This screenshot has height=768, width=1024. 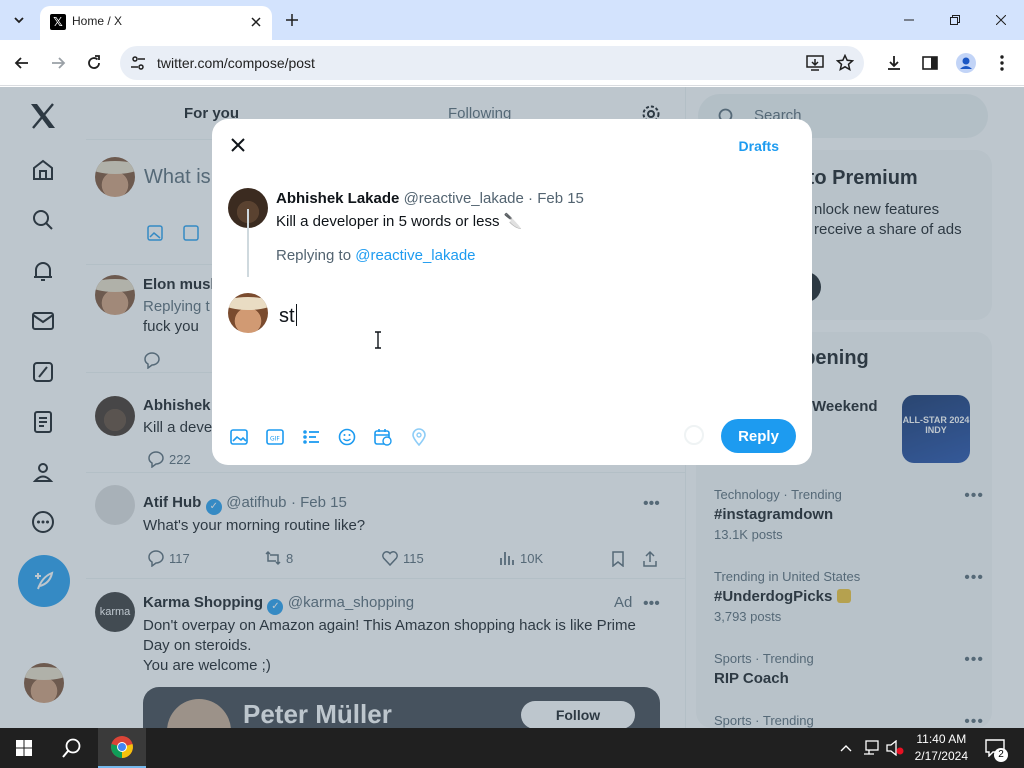 I want to click on compose-toolbar: GIF, so click(x=338, y=437).